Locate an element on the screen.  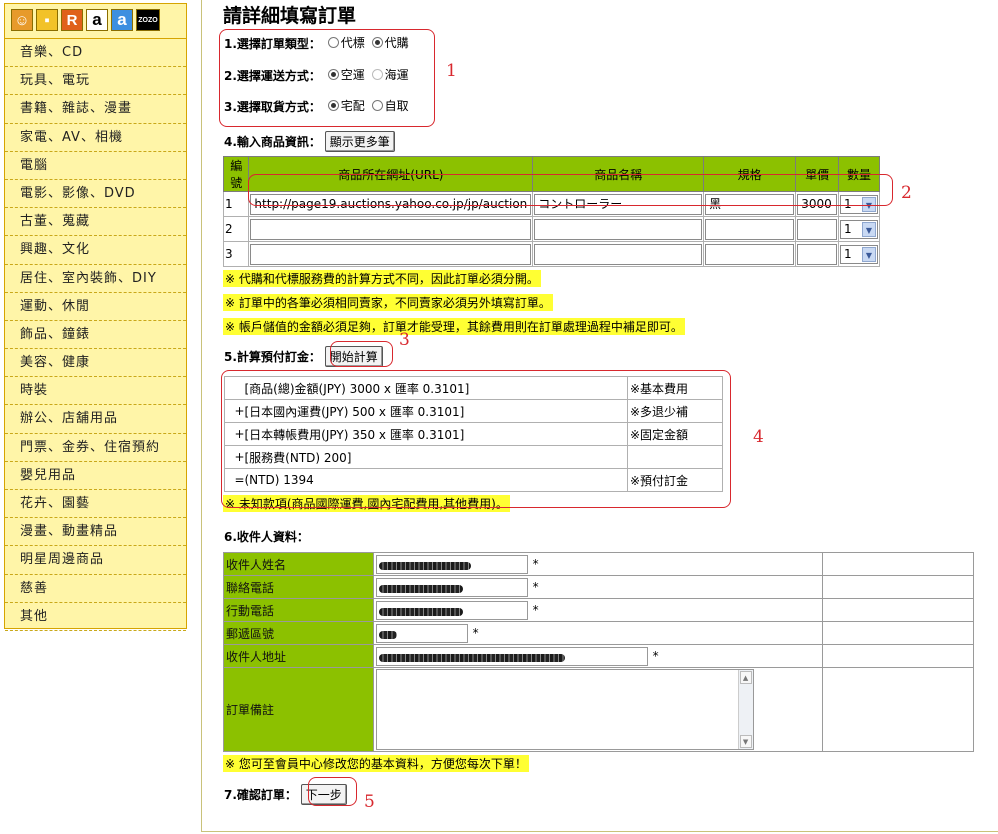
products-header: 4.輸入商品資訊： 顯示更多筆 is located at coordinates (309, 141).